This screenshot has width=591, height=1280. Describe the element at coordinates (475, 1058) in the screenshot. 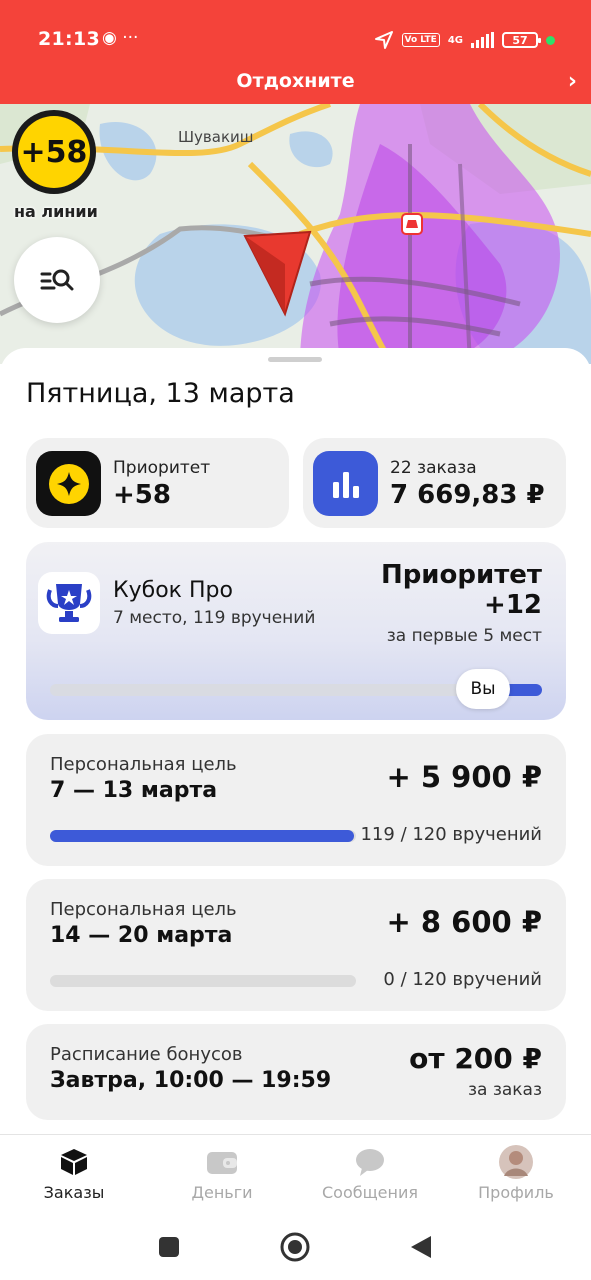

I see `schedule-amount: от 200 ₽` at that location.